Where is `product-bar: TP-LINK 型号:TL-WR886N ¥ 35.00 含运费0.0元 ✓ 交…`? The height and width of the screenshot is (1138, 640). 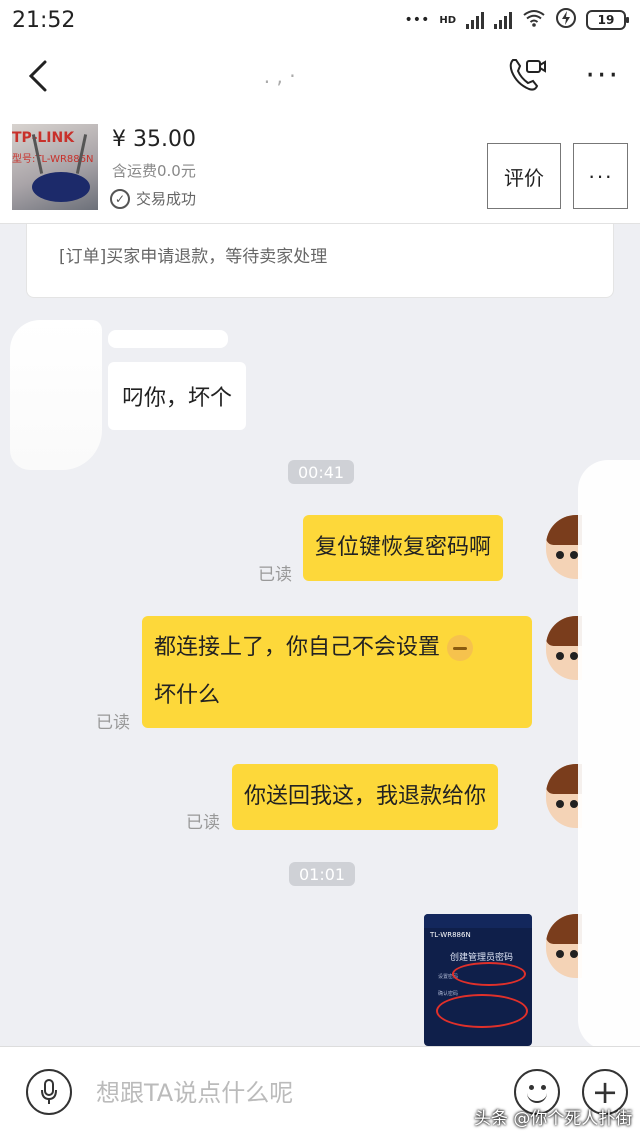 product-bar: TP-LINK 型号:TL-WR886N ¥ 35.00 含运费0.0元 ✓ 交… is located at coordinates (320, 168).